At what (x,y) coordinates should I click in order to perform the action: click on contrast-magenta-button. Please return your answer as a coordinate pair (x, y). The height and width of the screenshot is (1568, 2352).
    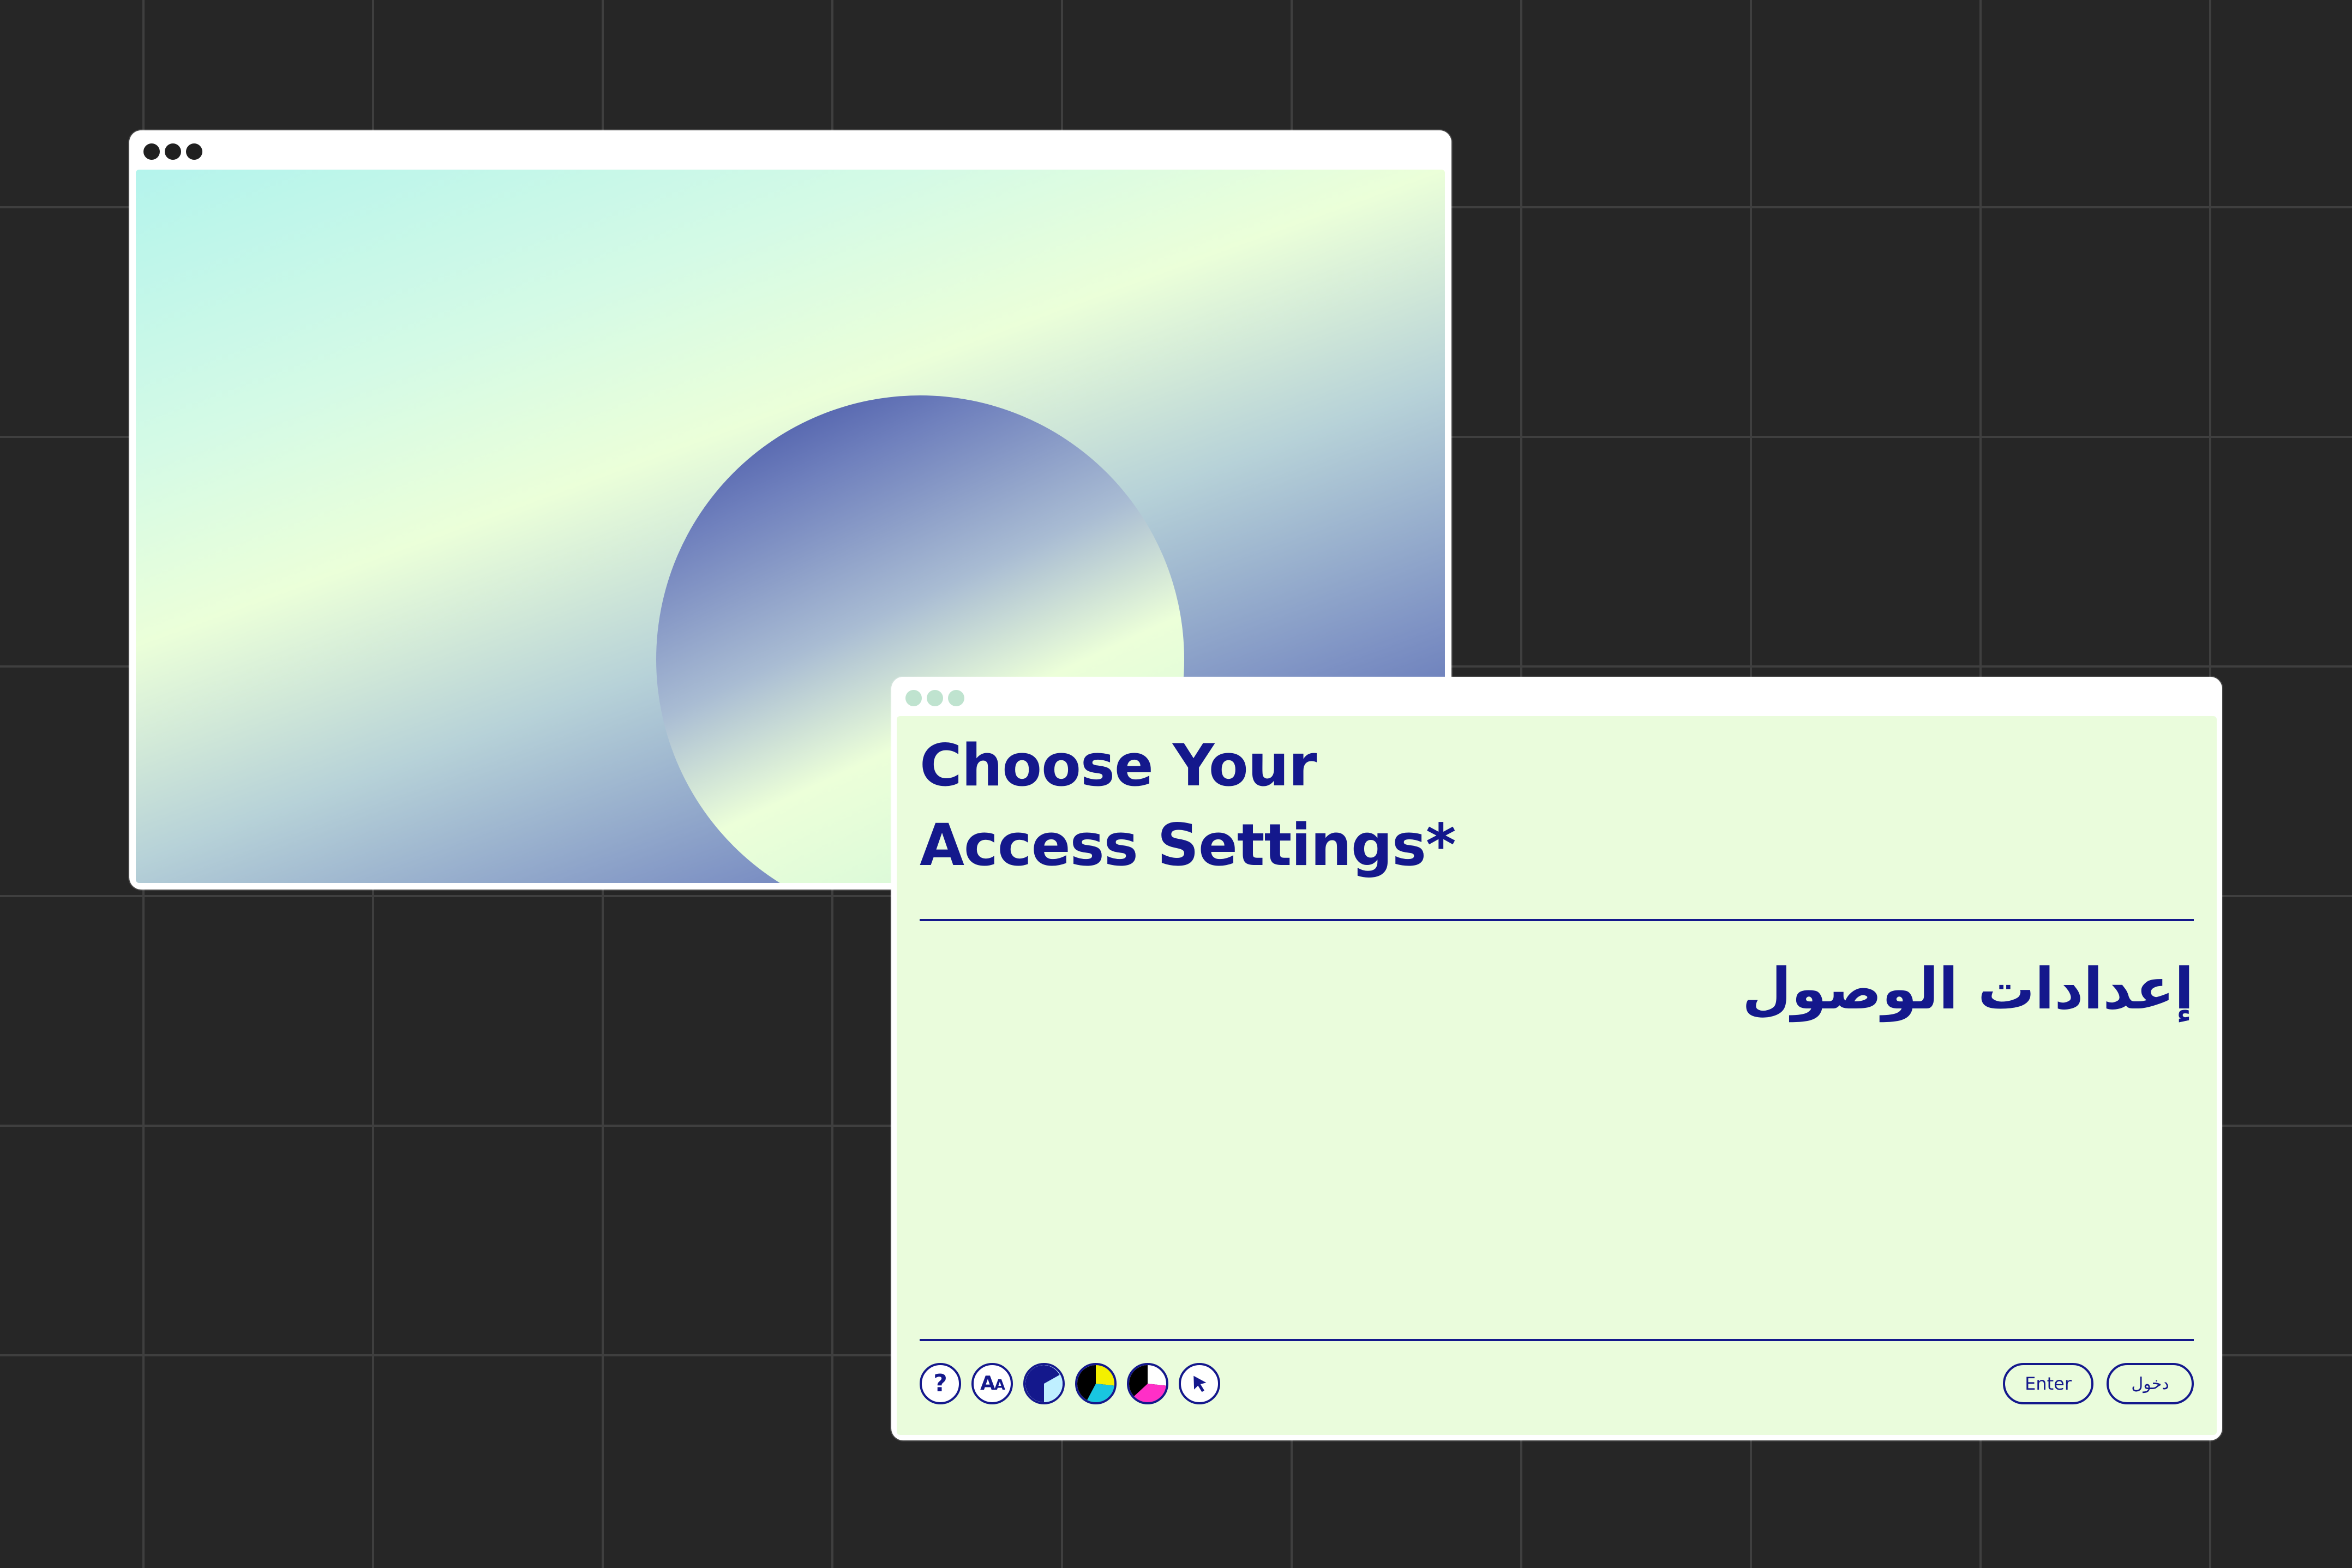
    Looking at the image, I should click on (1147, 1384).